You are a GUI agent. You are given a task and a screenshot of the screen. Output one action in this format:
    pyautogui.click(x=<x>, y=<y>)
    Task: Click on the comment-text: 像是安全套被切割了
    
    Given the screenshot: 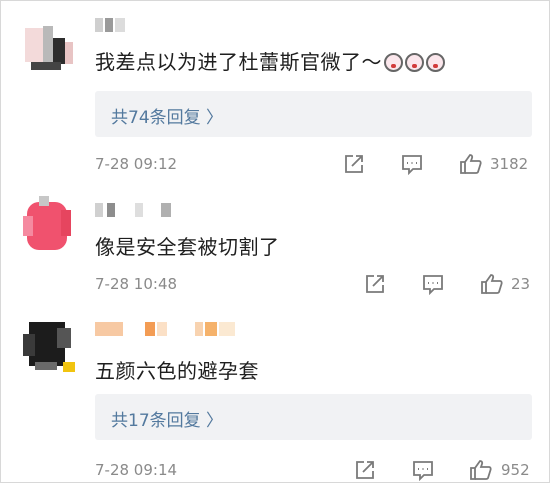 What is the action you would take?
    pyautogui.click(x=187, y=245)
    